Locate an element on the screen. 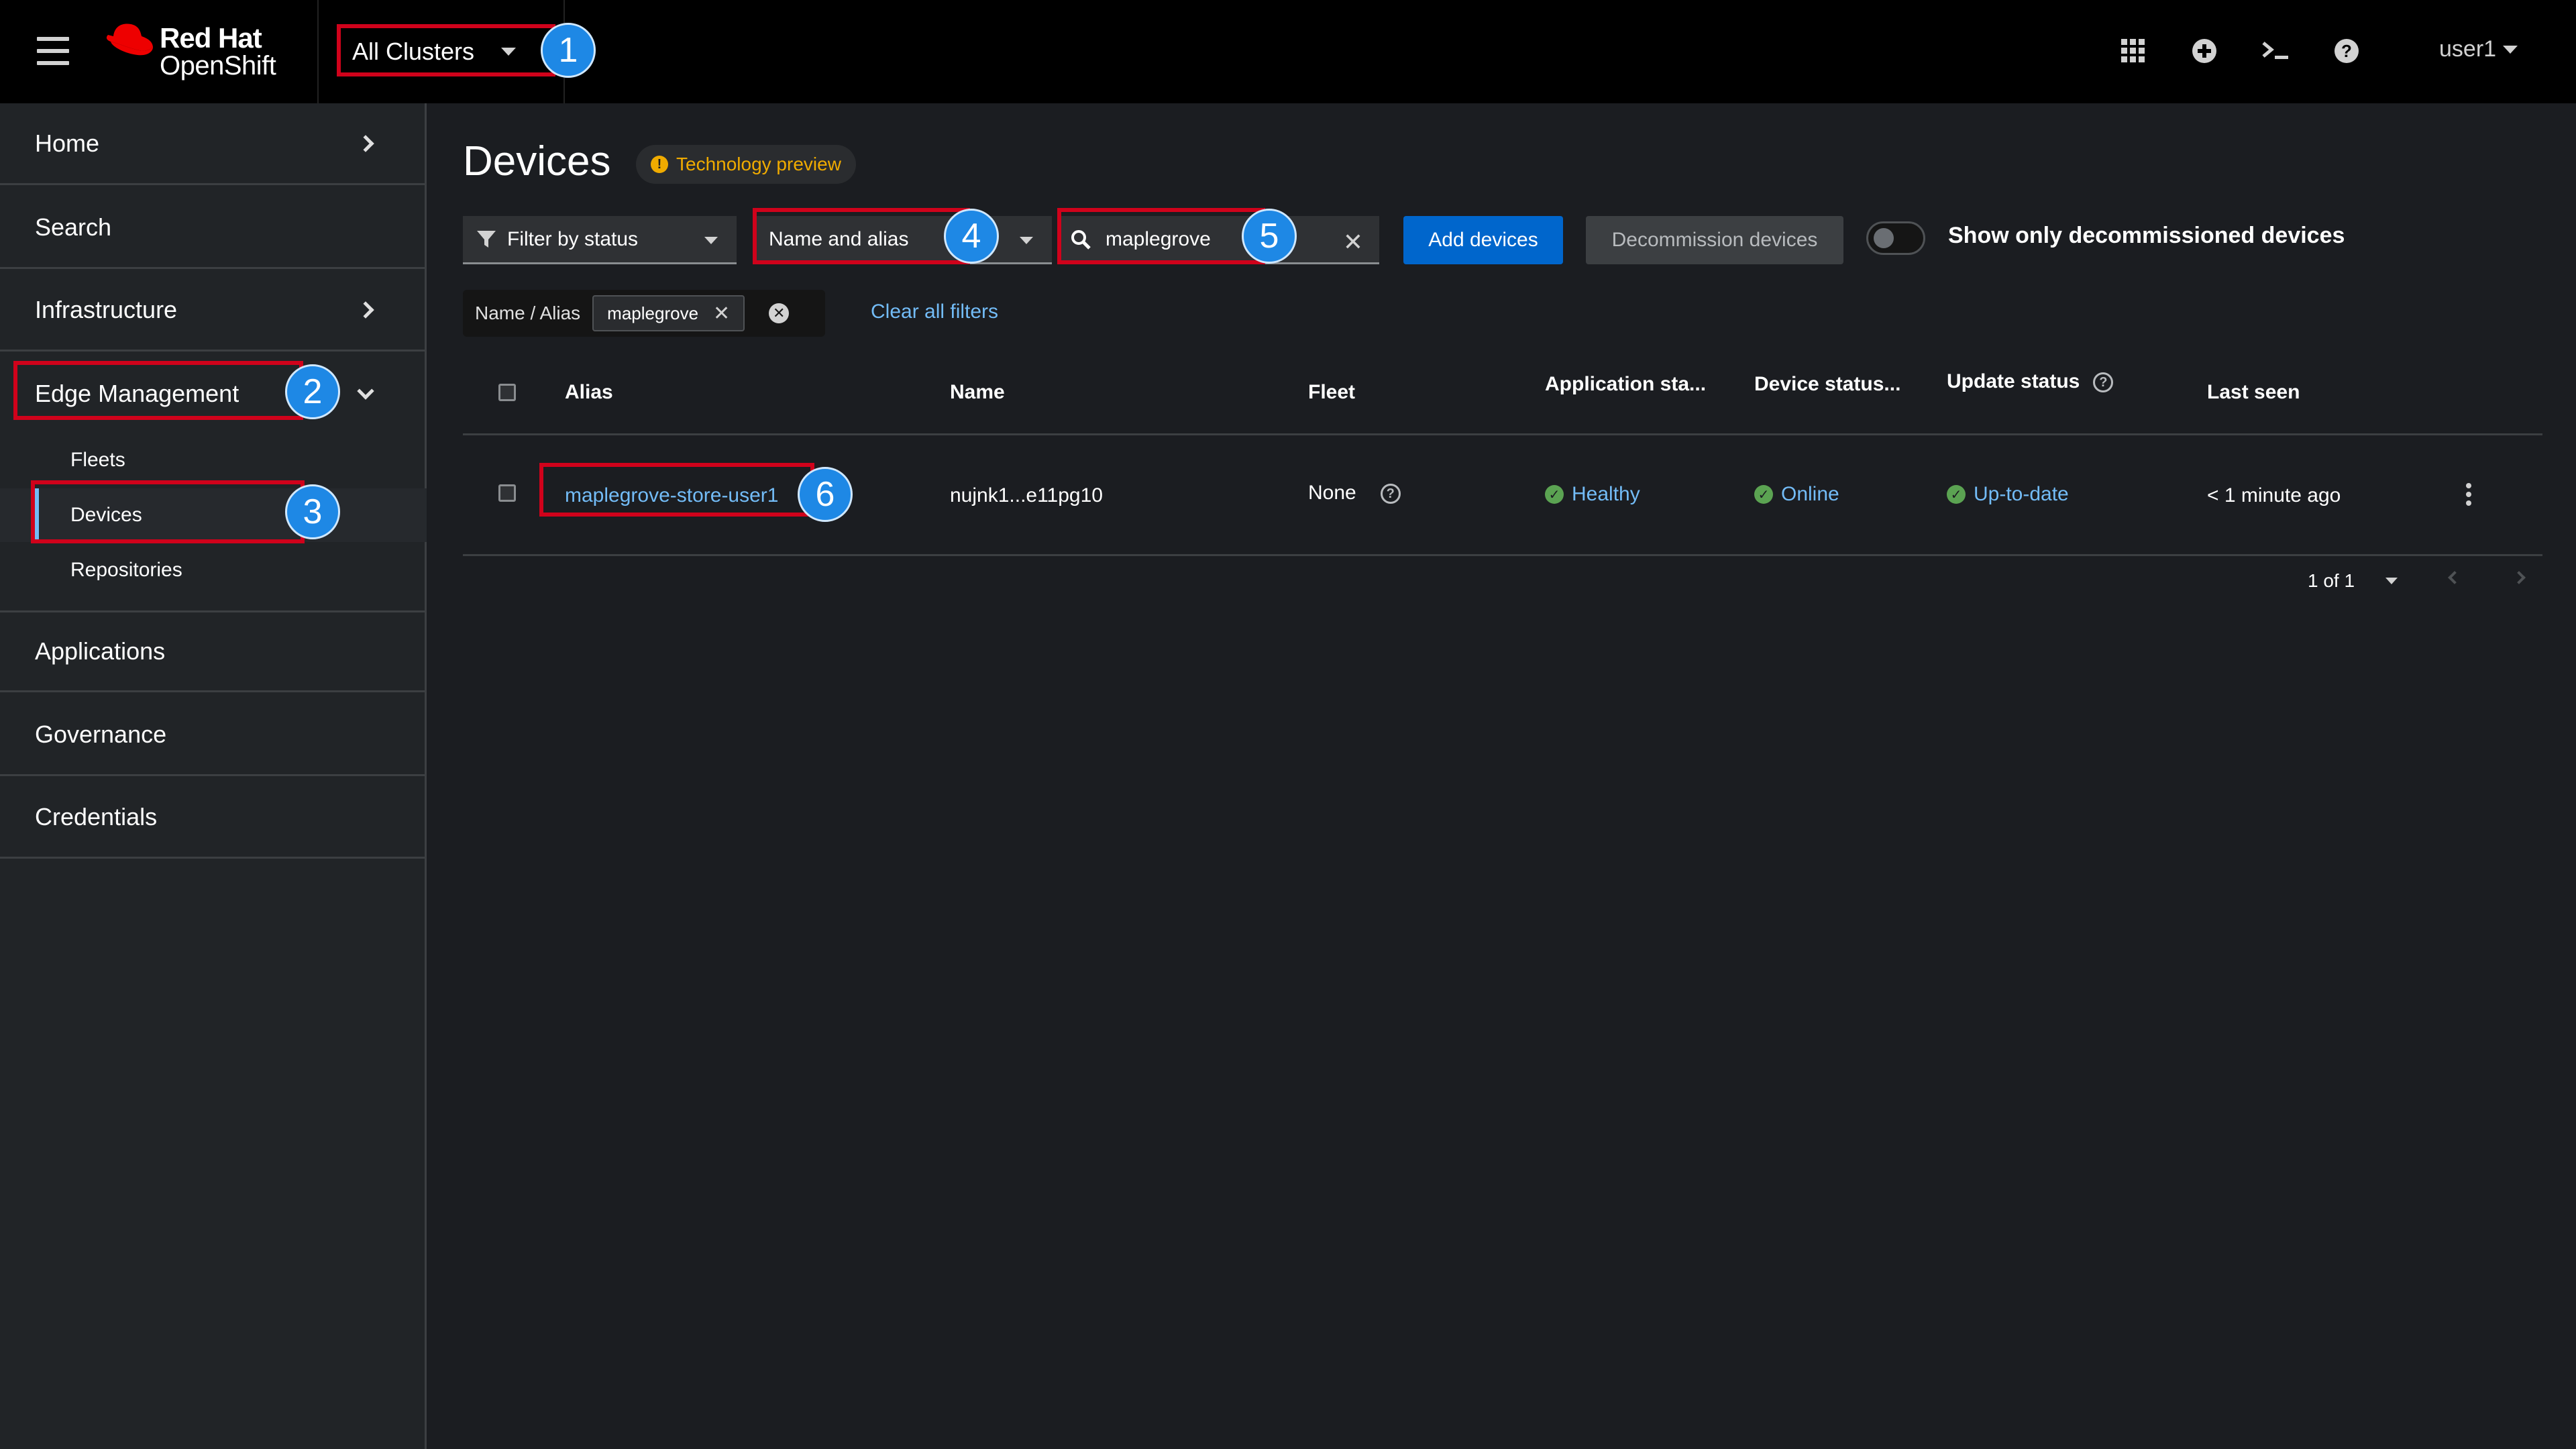 The image size is (2576, 1449). hamburger-menu-icon is located at coordinates (53, 51).